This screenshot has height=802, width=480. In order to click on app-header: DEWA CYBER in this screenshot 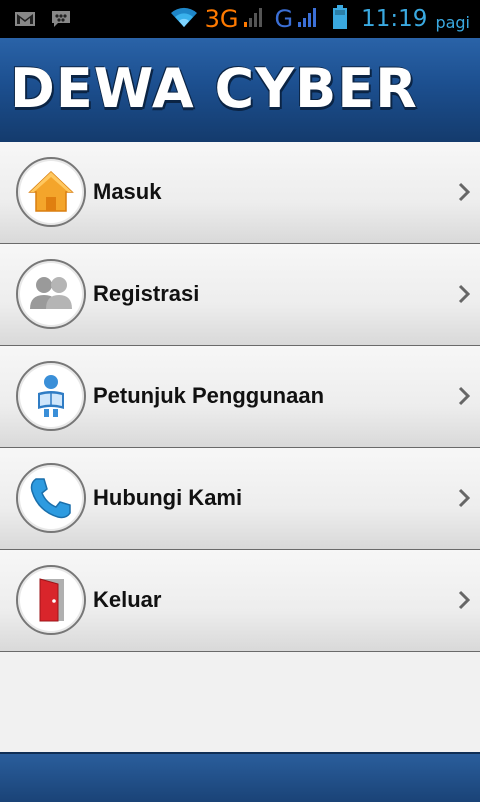, I will do `click(240, 90)`.